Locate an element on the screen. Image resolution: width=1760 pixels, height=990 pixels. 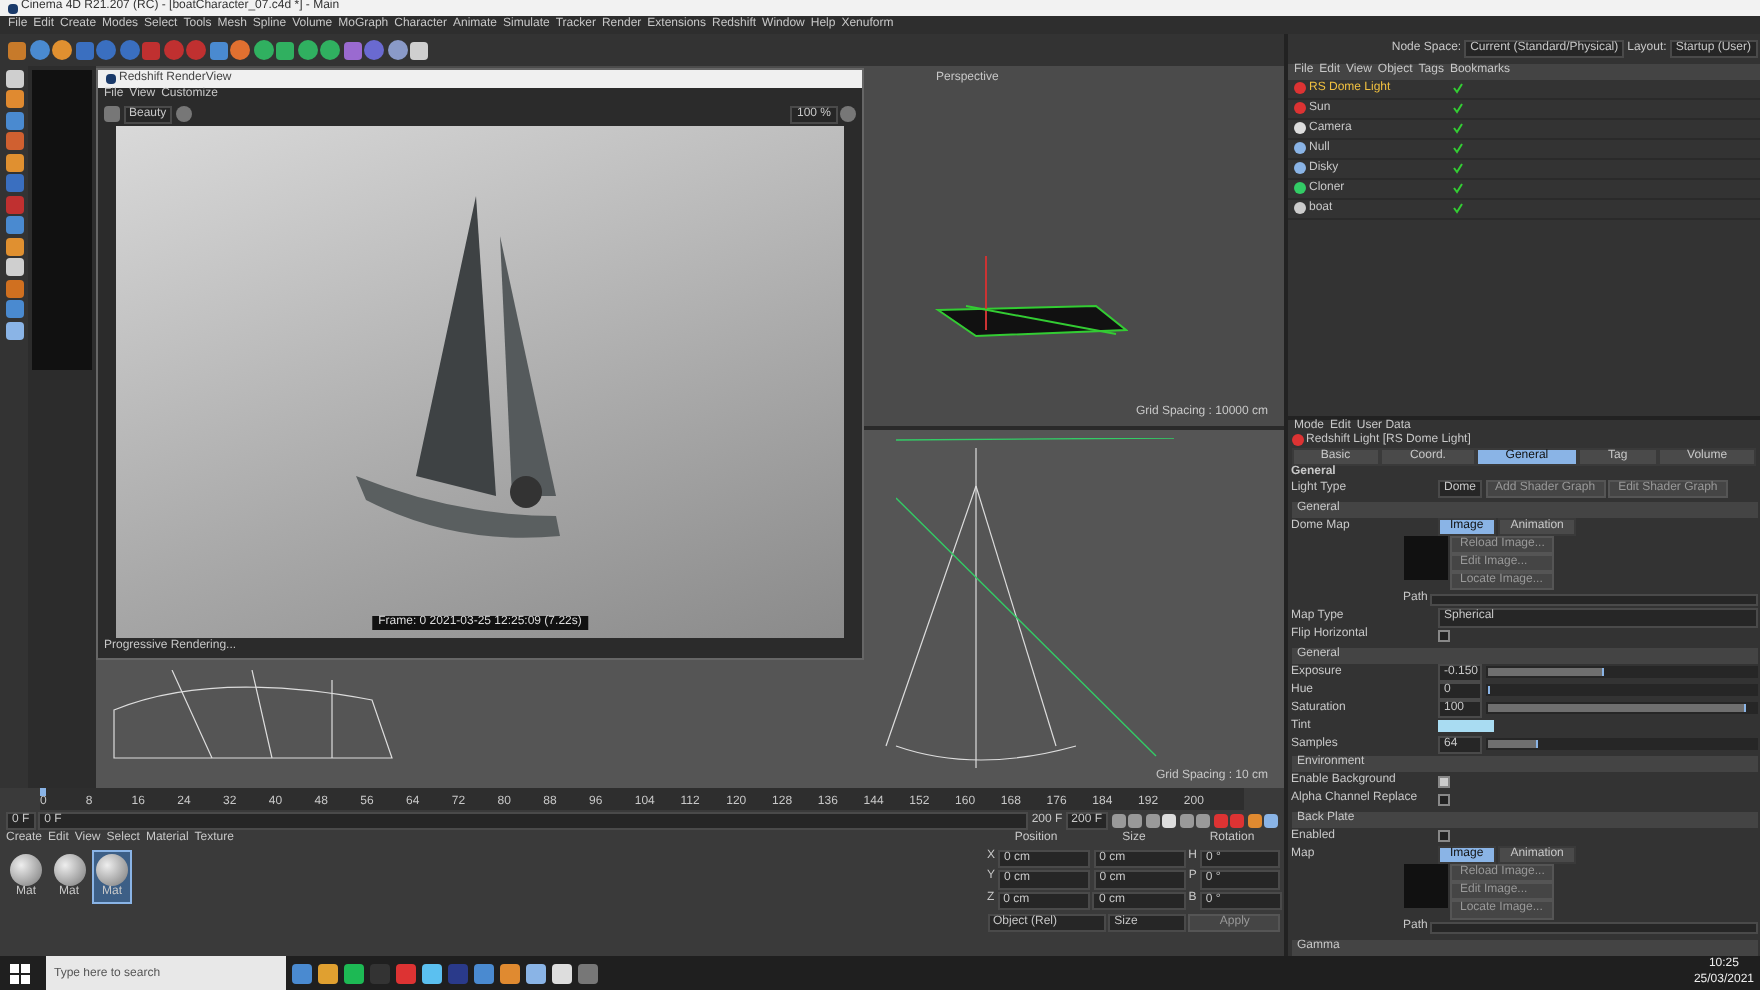
color-swatch is located at coordinates (1466, 726).